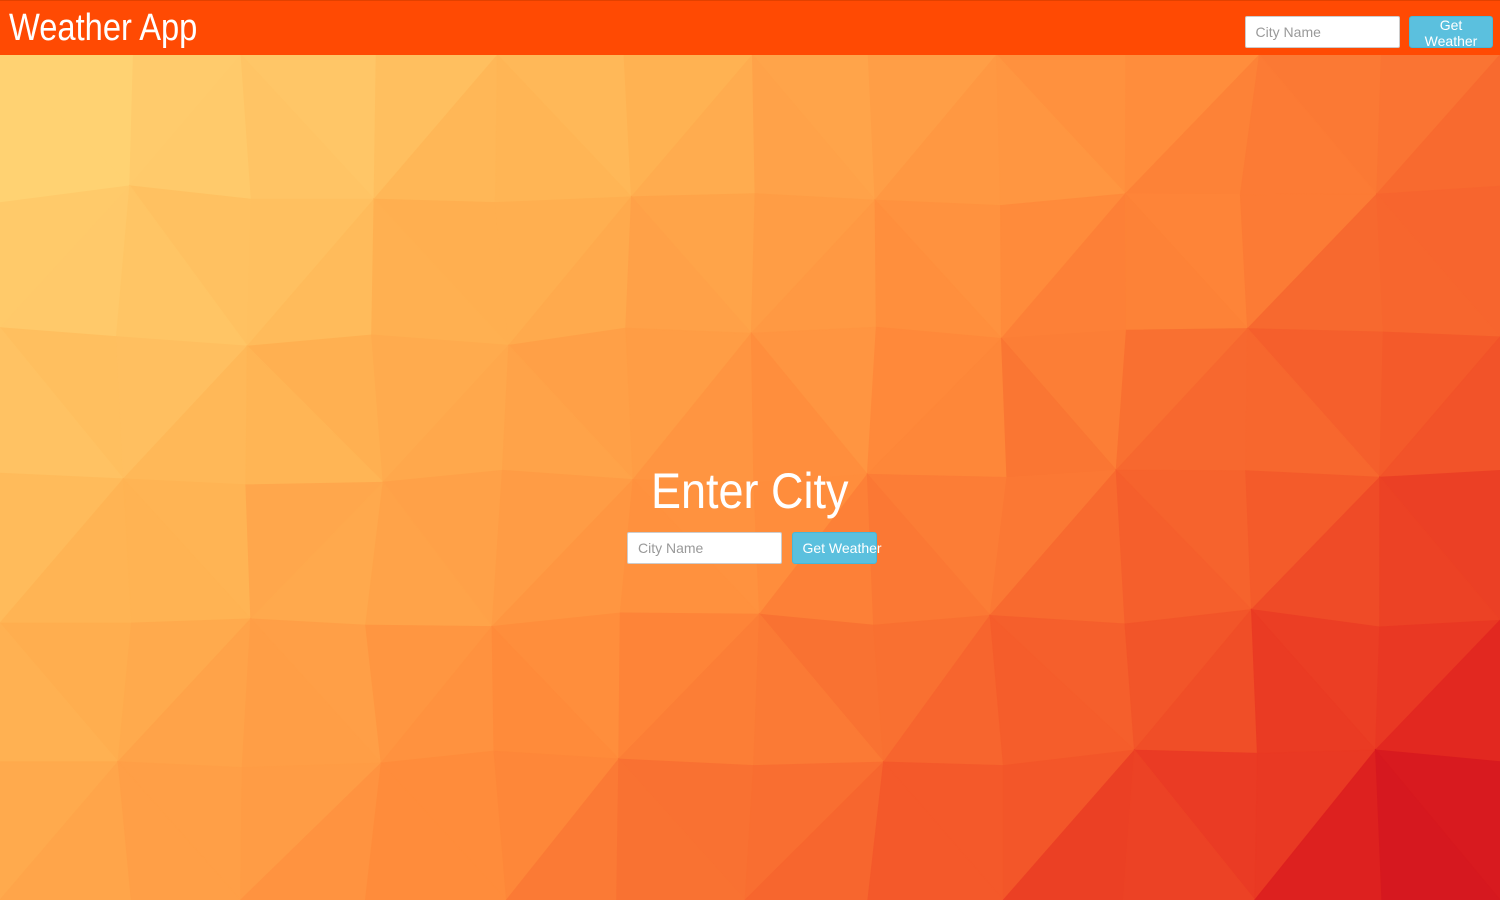 The width and height of the screenshot is (1500, 900). What do you see at coordinates (750, 27) in the screenshot?
I see `navbar: Weather App Get Weather` at bounding box center [750, 27].